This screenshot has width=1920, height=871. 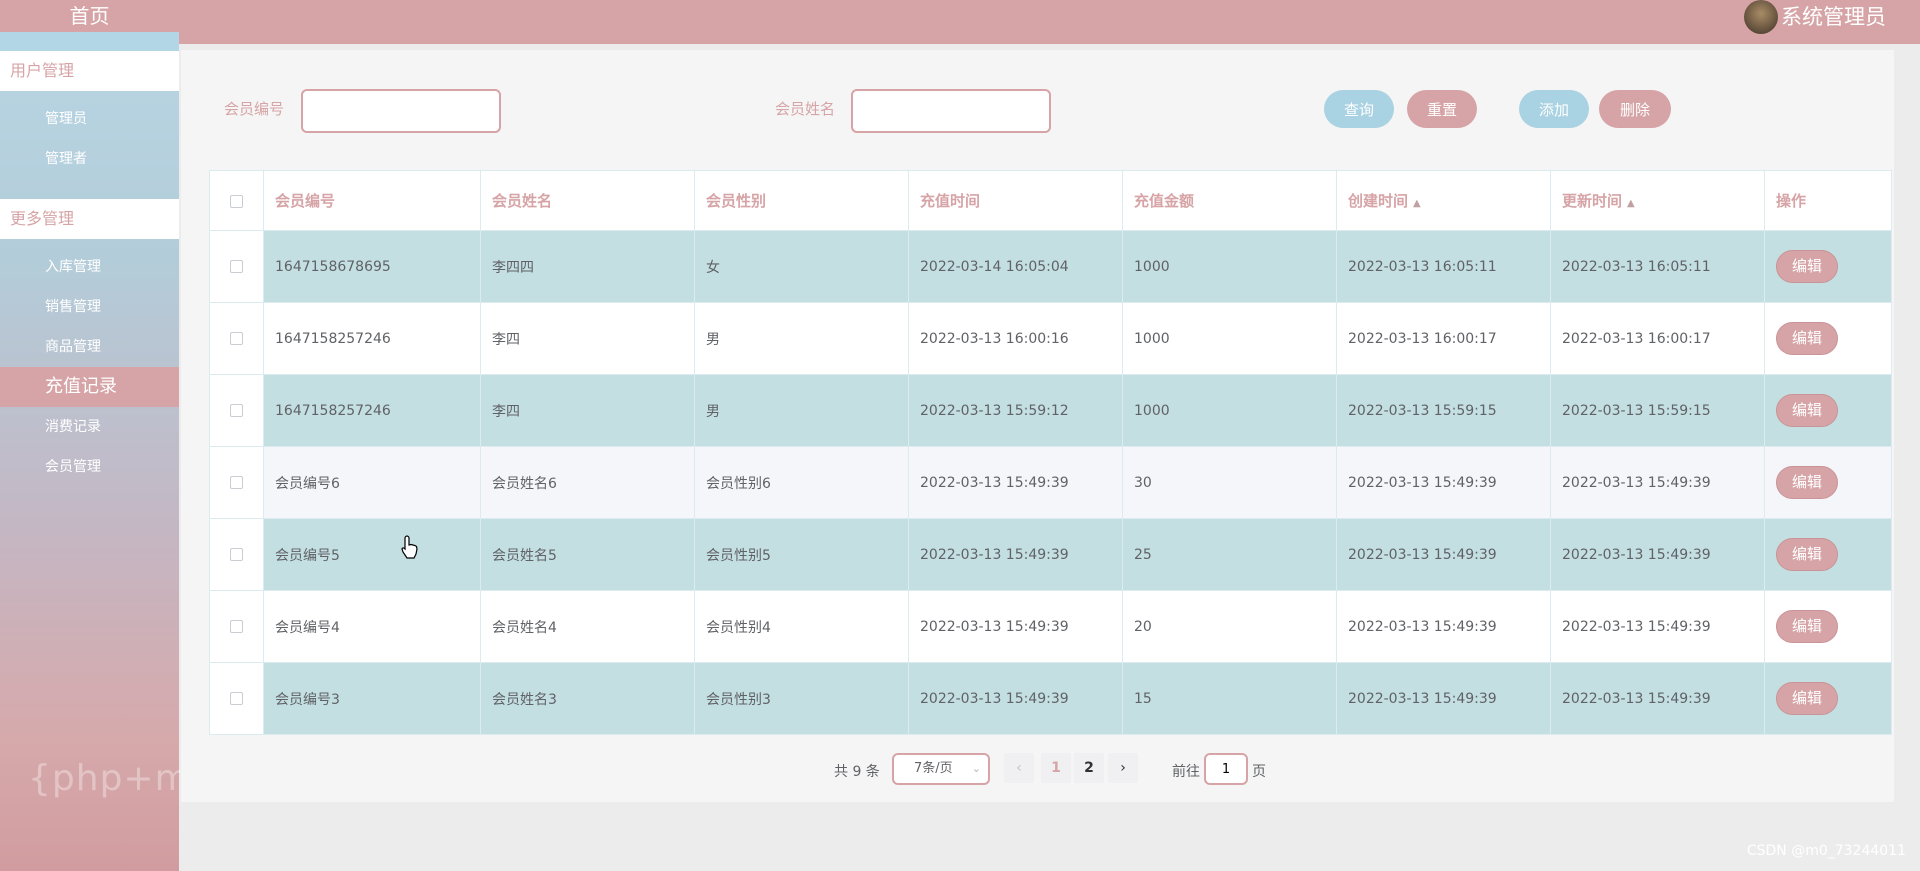 What do you see at coordinates (1554, 109) in the screenshot?
I see `add-button: 添加` at bounding box center [1554, 109].